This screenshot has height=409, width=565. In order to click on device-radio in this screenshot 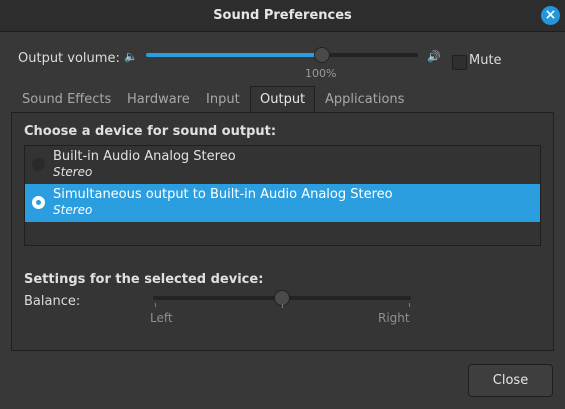, I will do `click(38, 164)`.